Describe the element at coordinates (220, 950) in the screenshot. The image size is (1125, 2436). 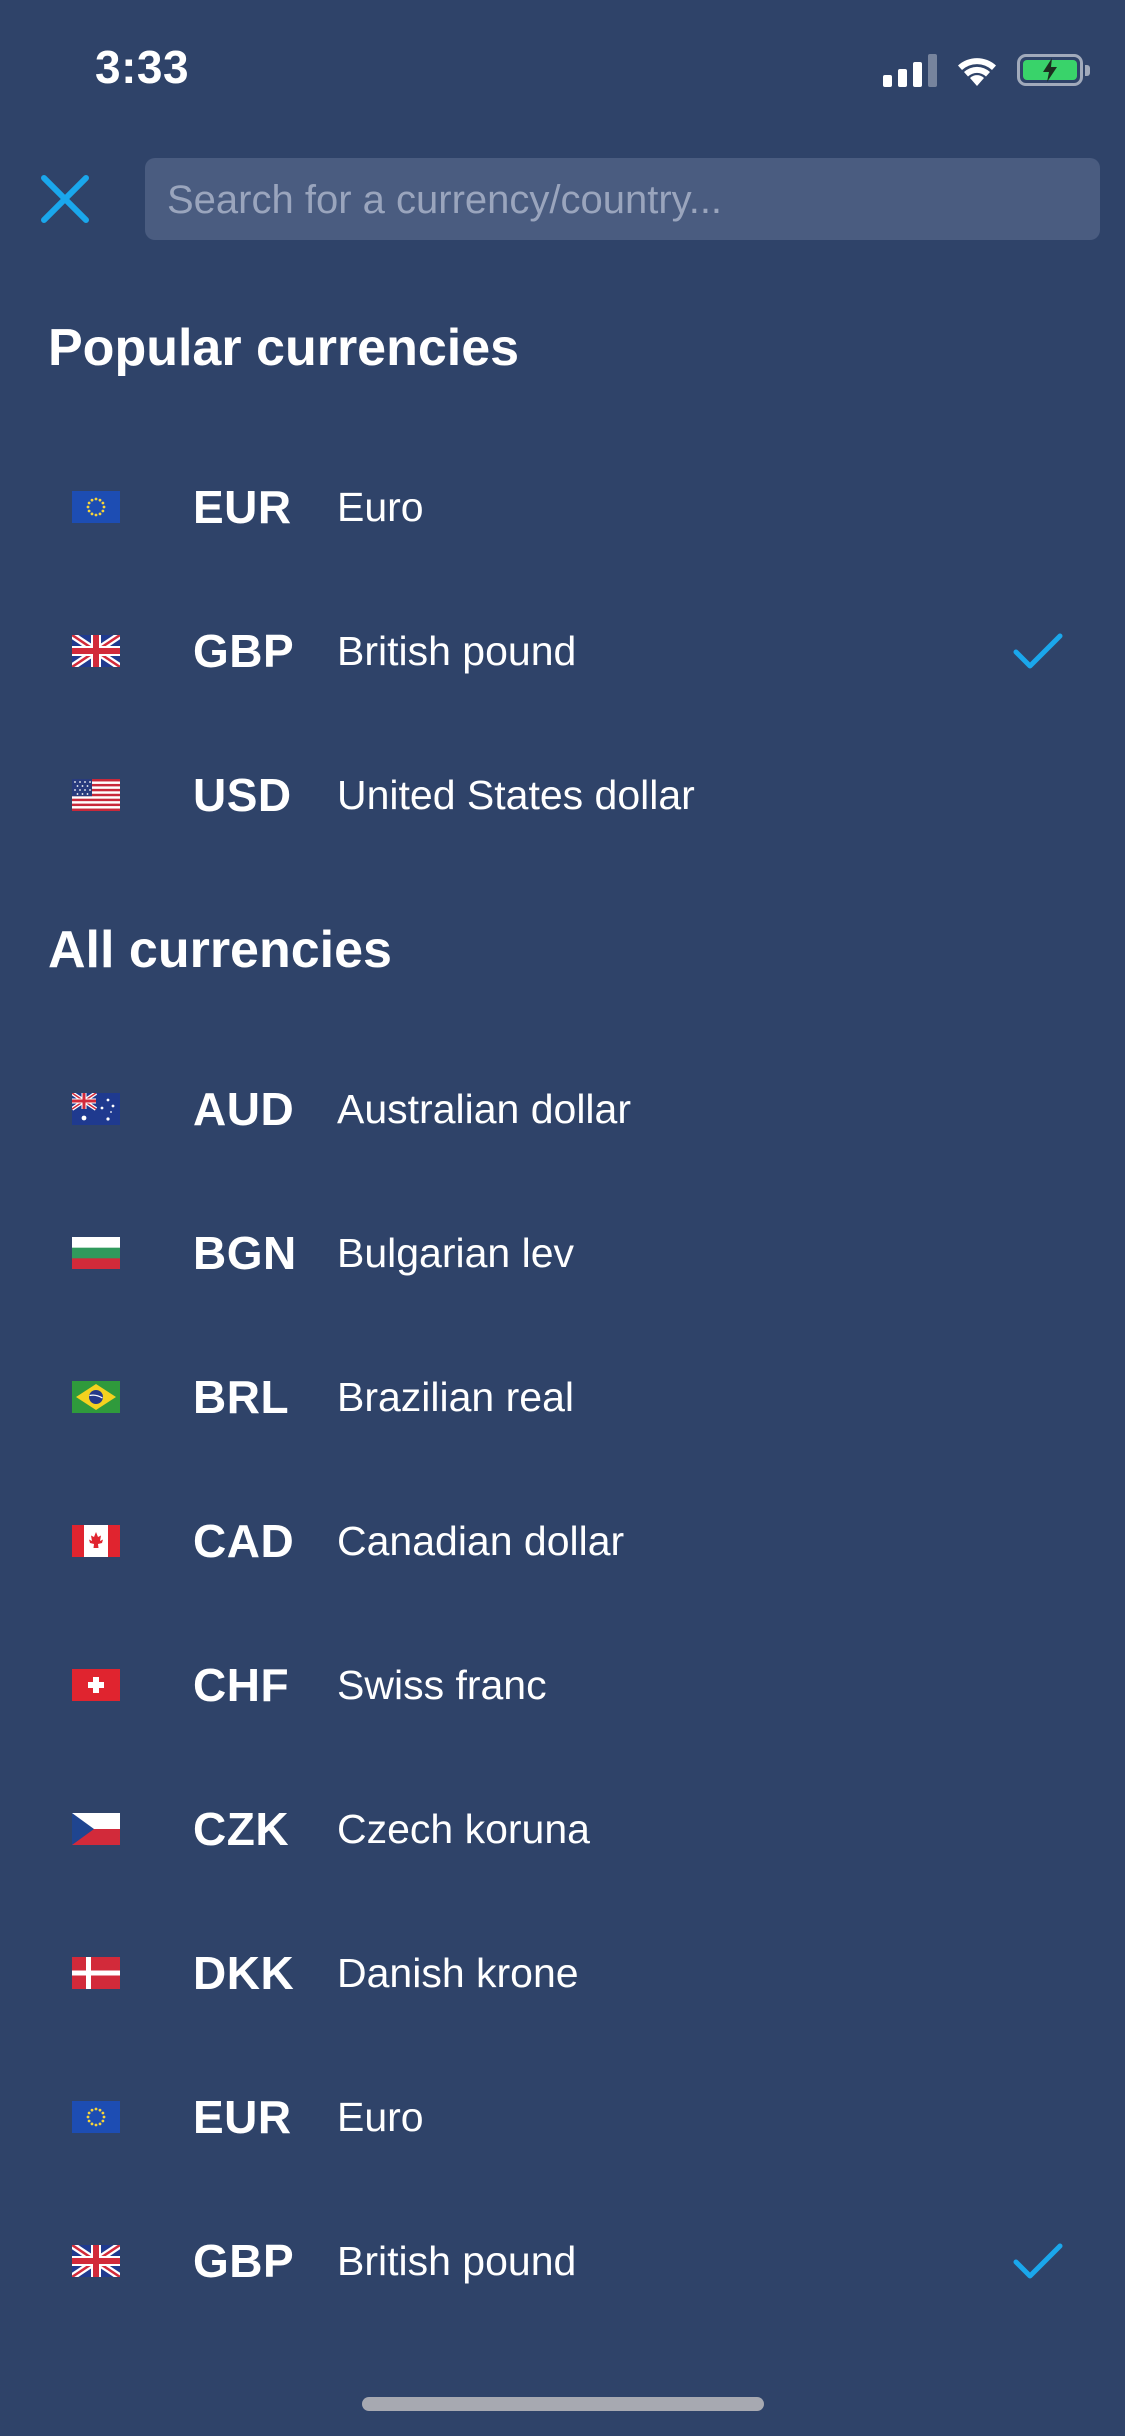
I see `all-currencies-heading: All currencies` at that location.